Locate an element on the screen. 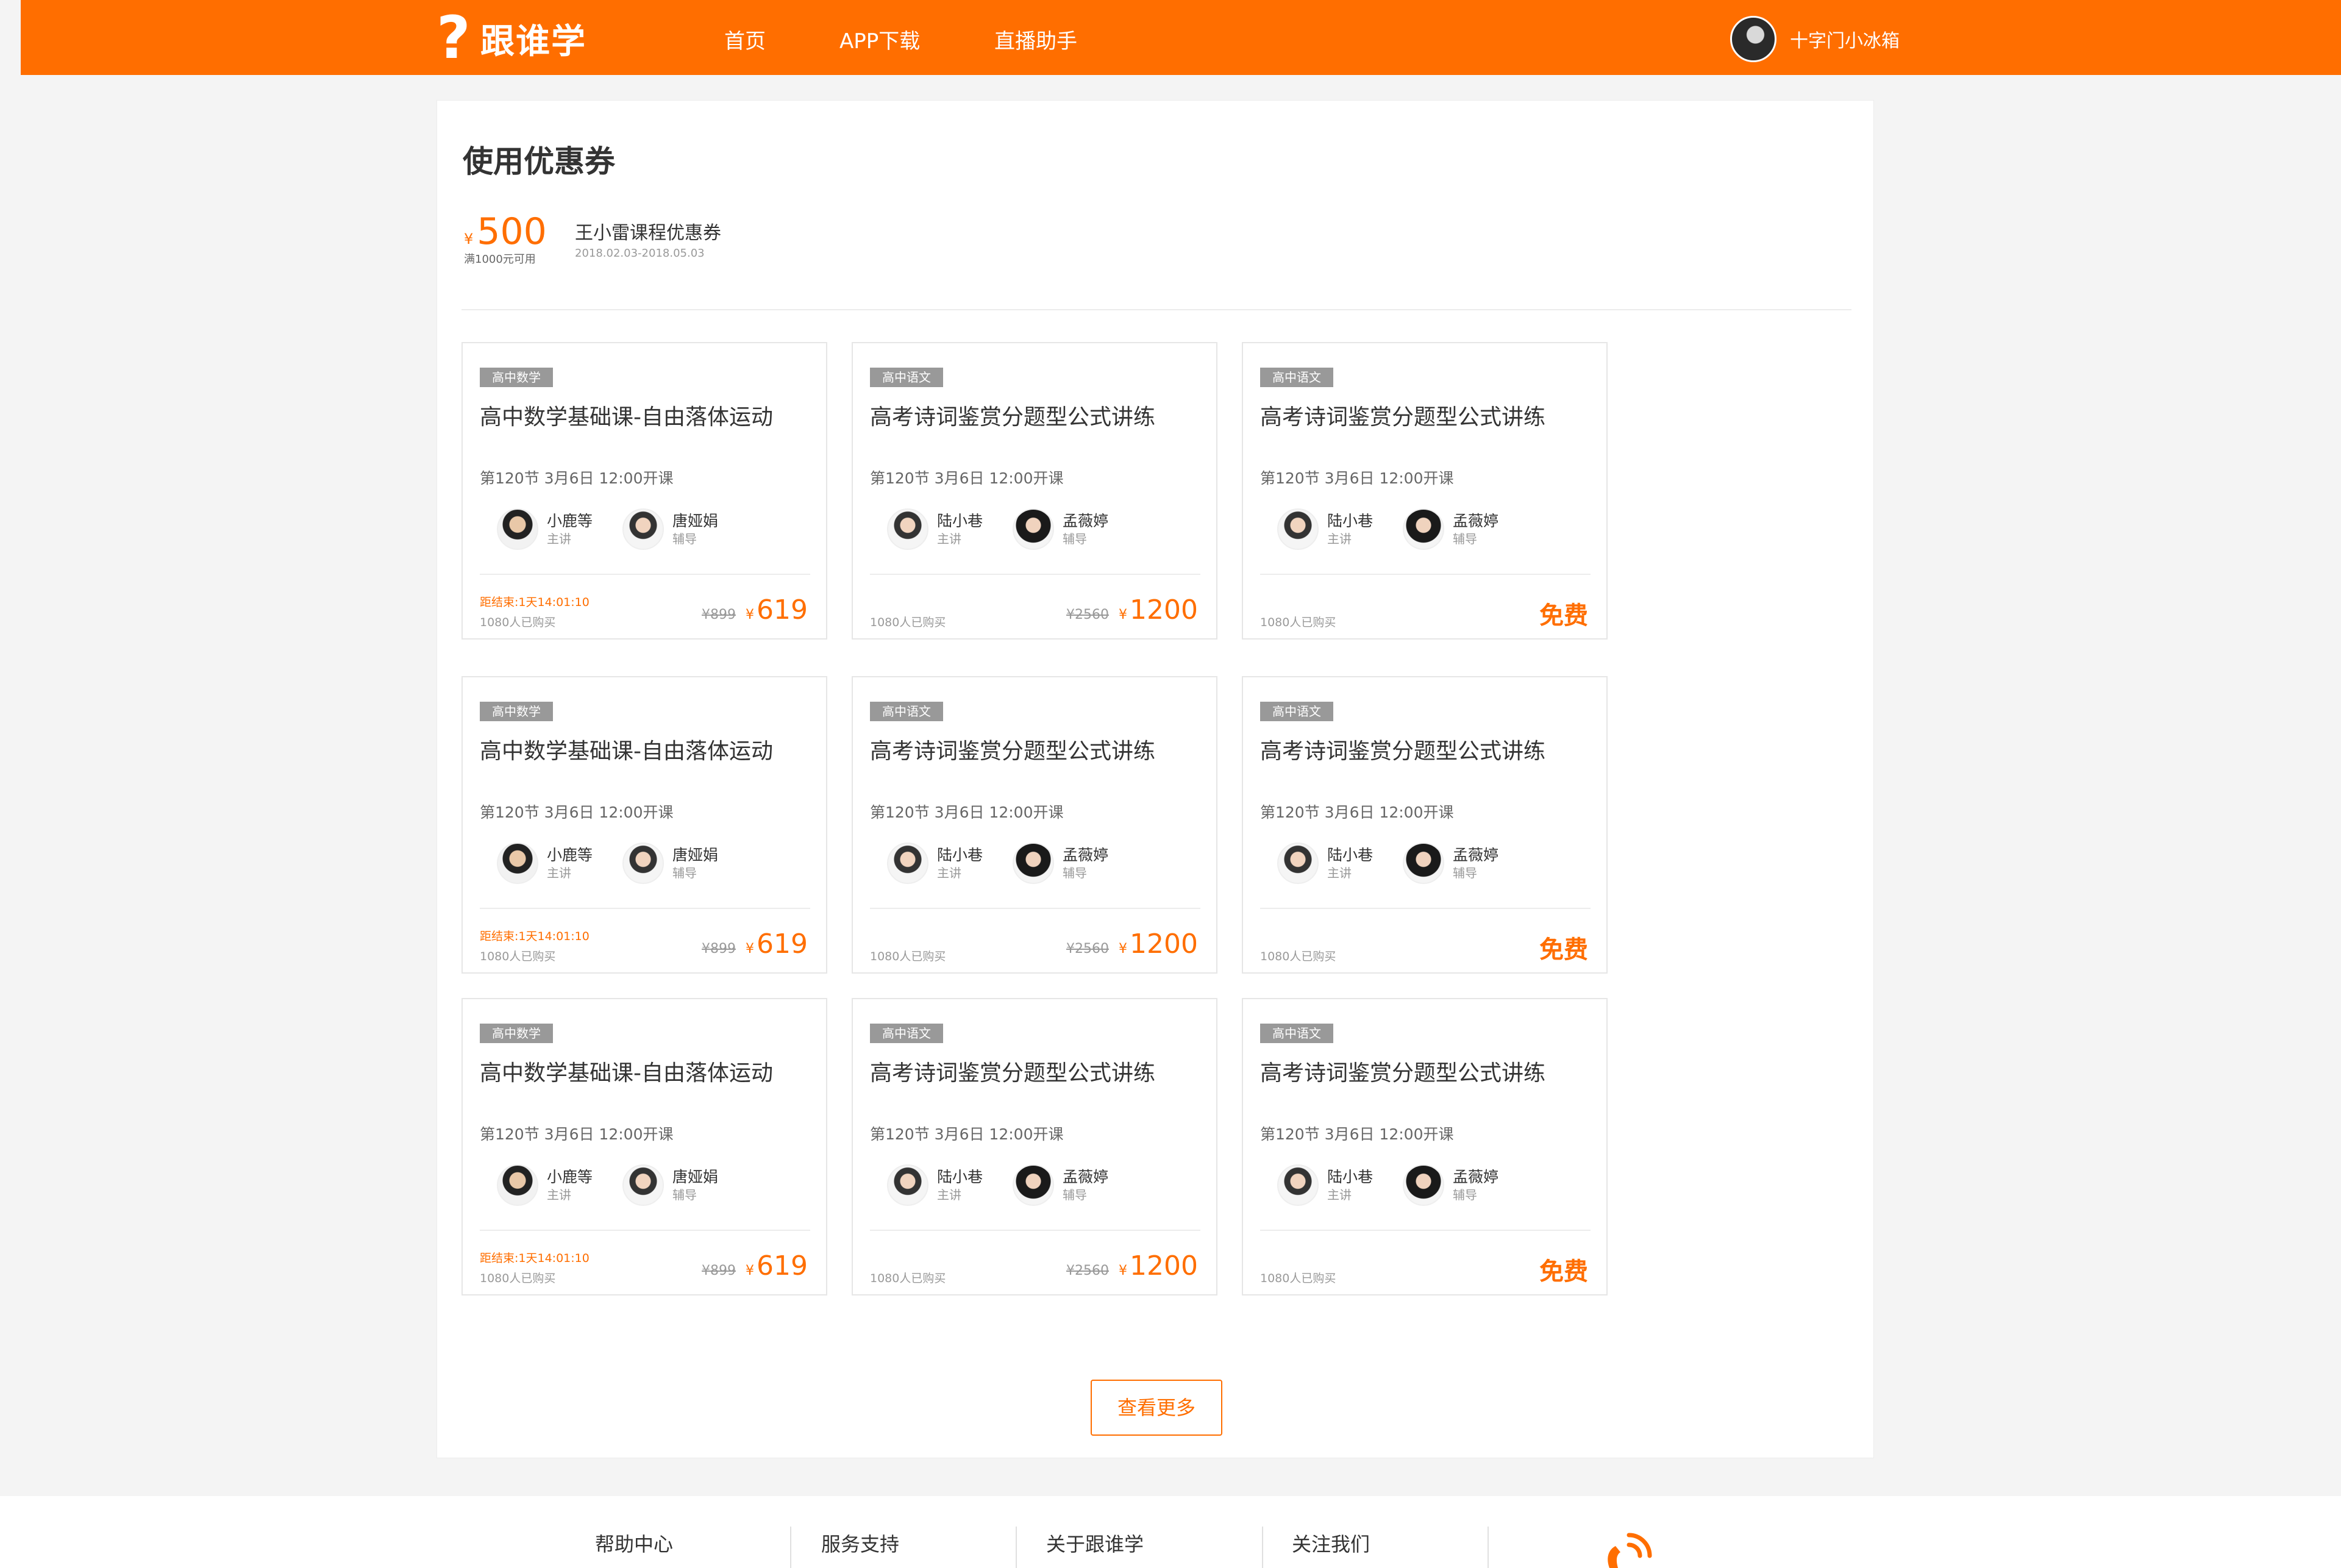 The image size is (2341, 1568). coupon-value: 500 is located at coordinates (512, 232).